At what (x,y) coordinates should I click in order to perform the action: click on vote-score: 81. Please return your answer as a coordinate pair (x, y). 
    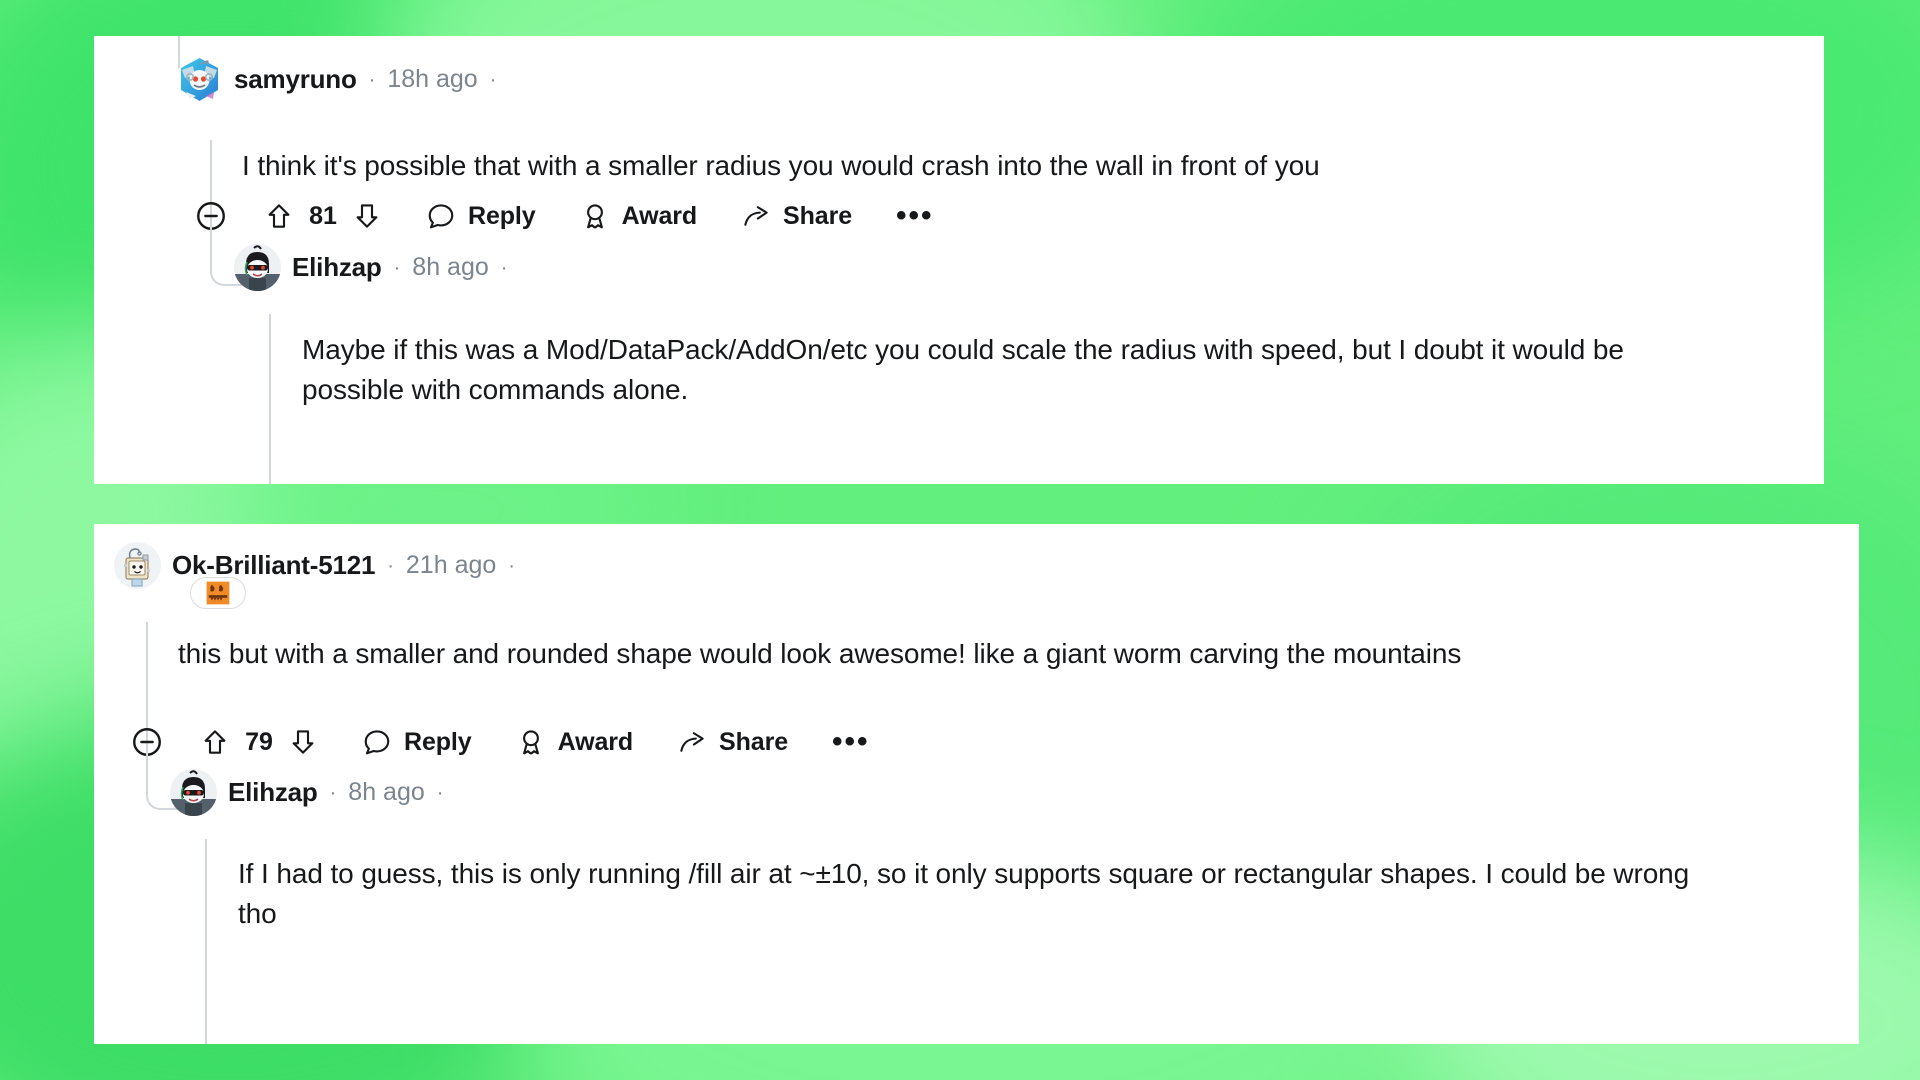
    Looking at the image, I should click on (323, 215).